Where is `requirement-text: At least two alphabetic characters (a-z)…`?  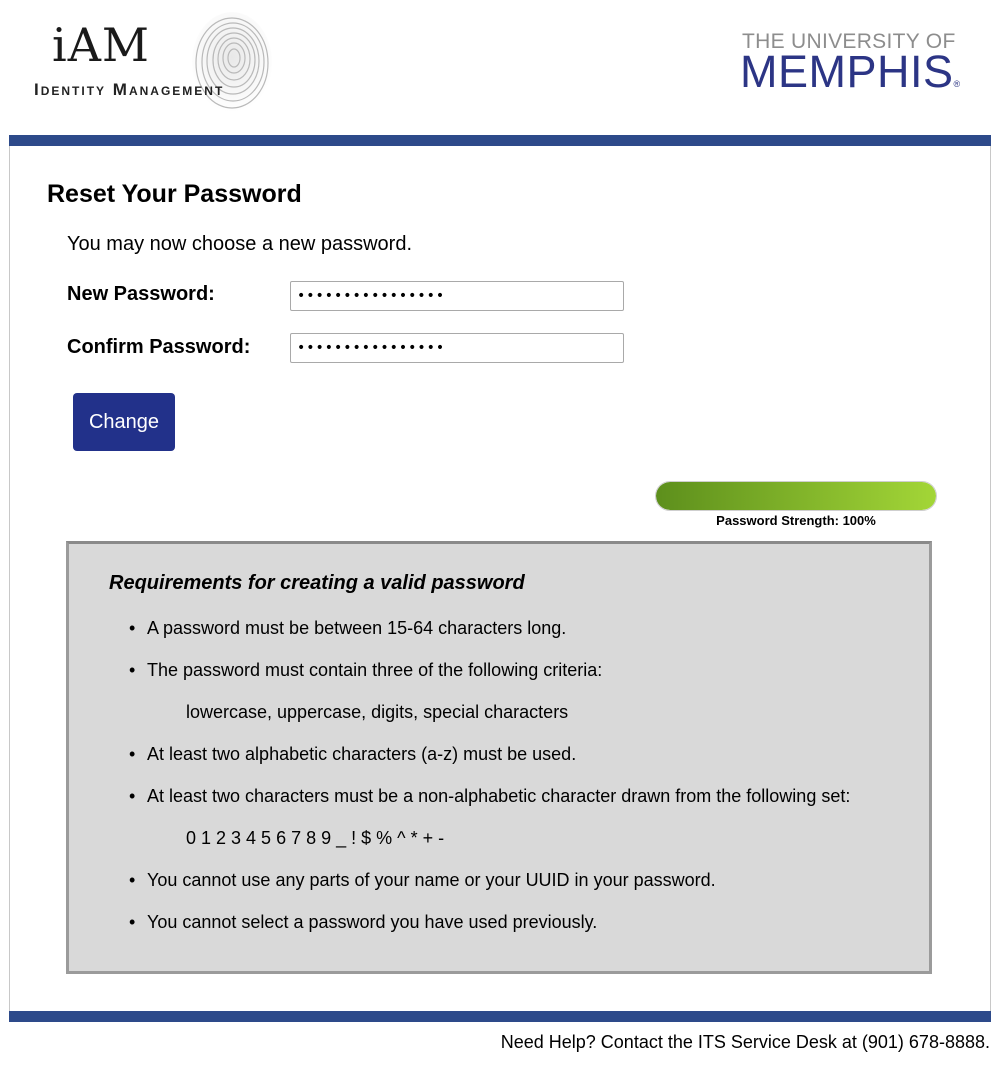 requirement-text: At least two alphabetic characters (a-z)… is located at coordinates (362, 754).